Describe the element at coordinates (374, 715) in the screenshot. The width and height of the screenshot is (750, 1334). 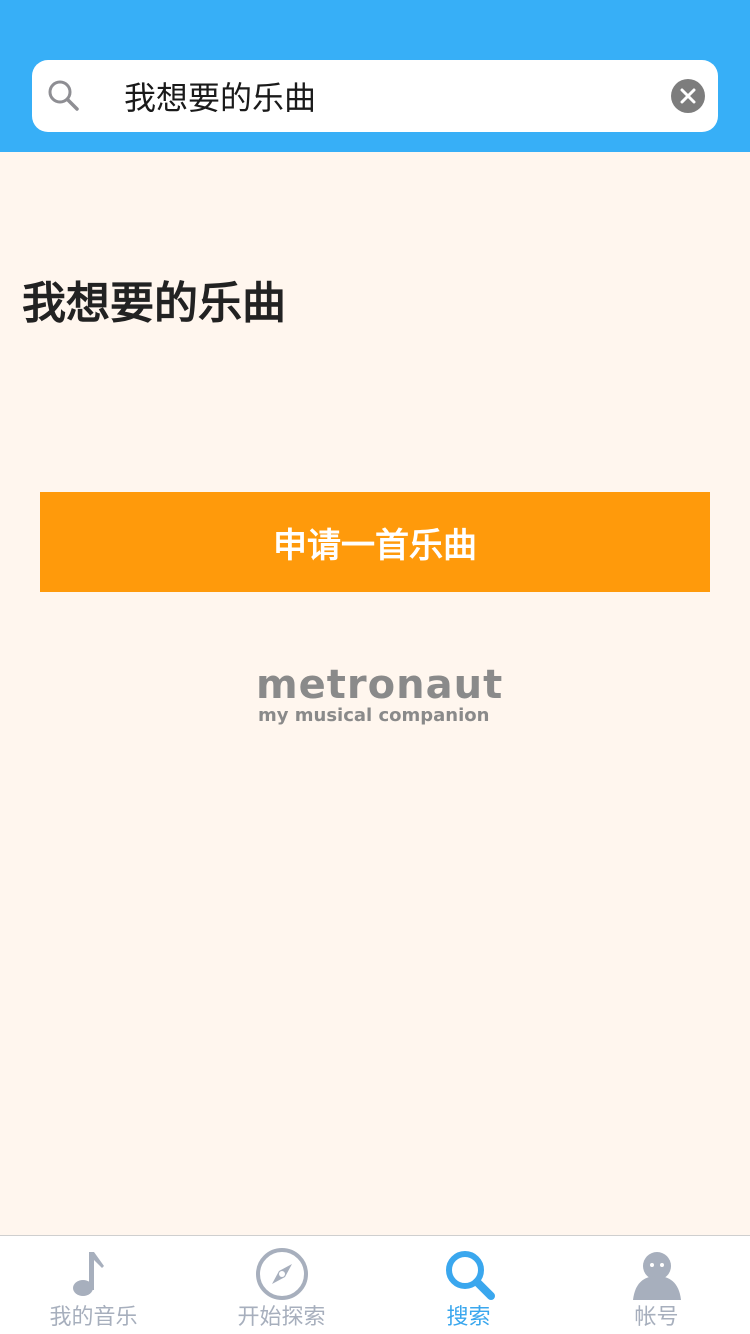
I see `logo-tagline: my musical companion` at that location.